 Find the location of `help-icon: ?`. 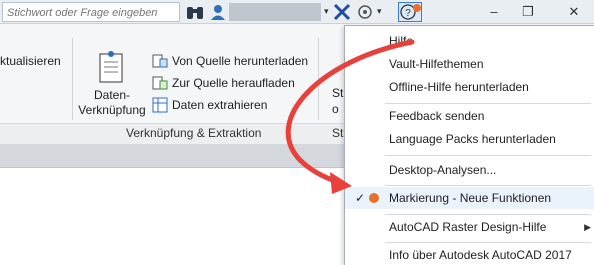

help-icon: ? is located at coordinates (410, 12).